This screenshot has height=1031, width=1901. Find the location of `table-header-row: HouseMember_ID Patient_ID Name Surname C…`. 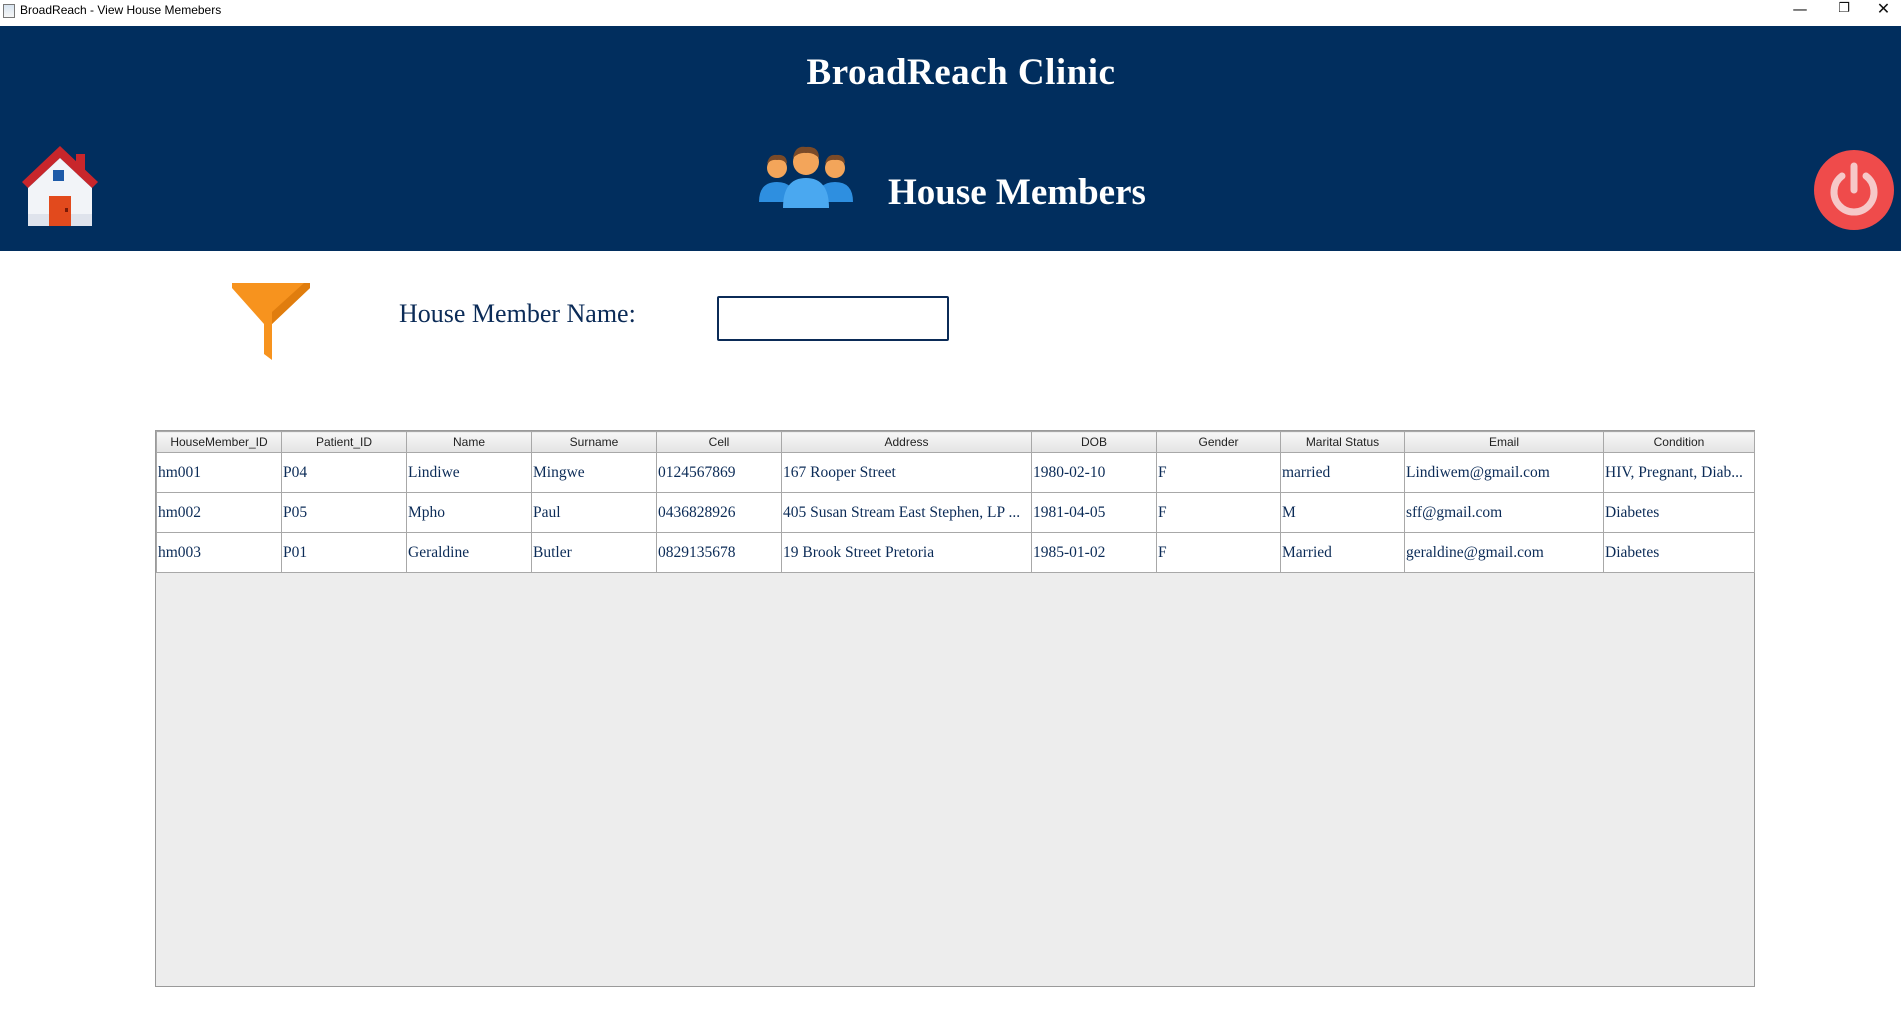

table-header-row: HouseMember_ID Patient_ID Name Surname C… is located at coordinates (955, 442).